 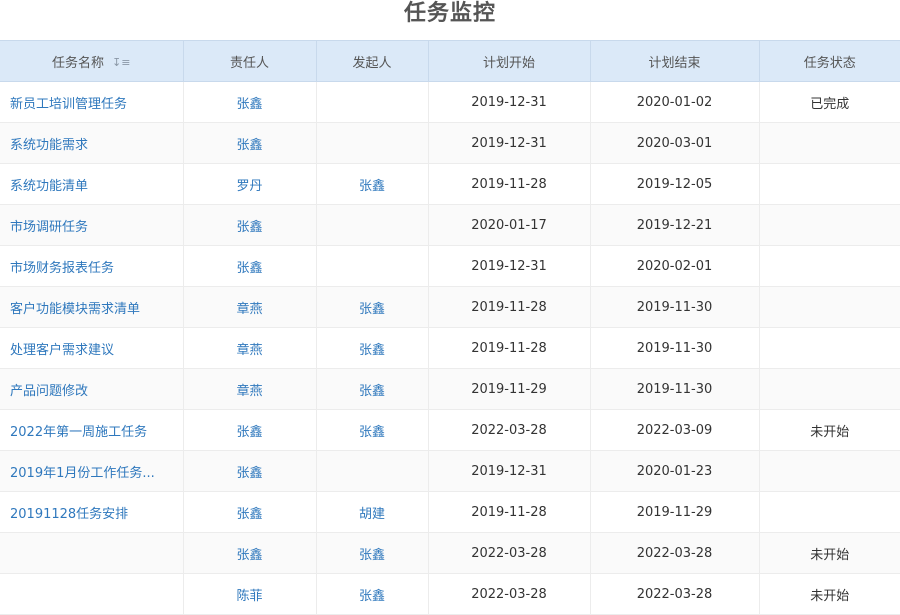 What do you see at coordinates (92, 184) in the screenshot?
I see `task-name-link: 系统功能清单` at bounding box center [92, 184].